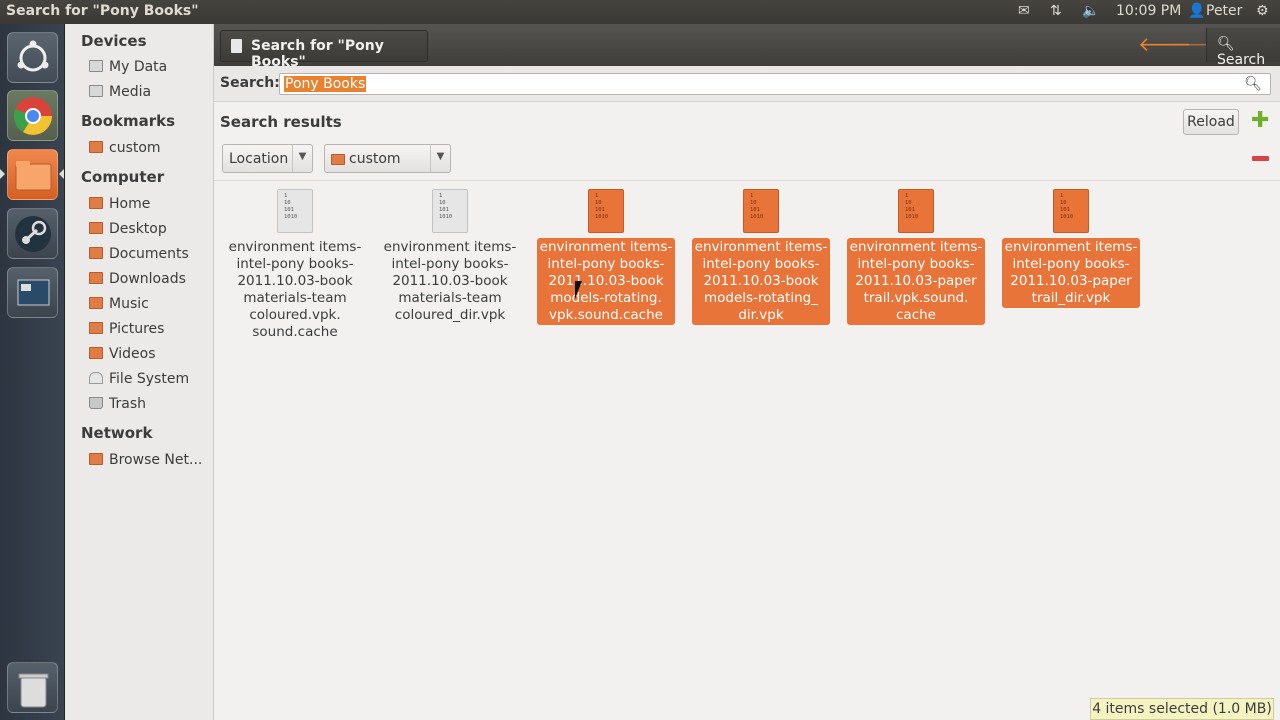 This screenshot has width=1280, height=720. I want to click on search-button: 🔍︎ Search, so click(1243, 48).